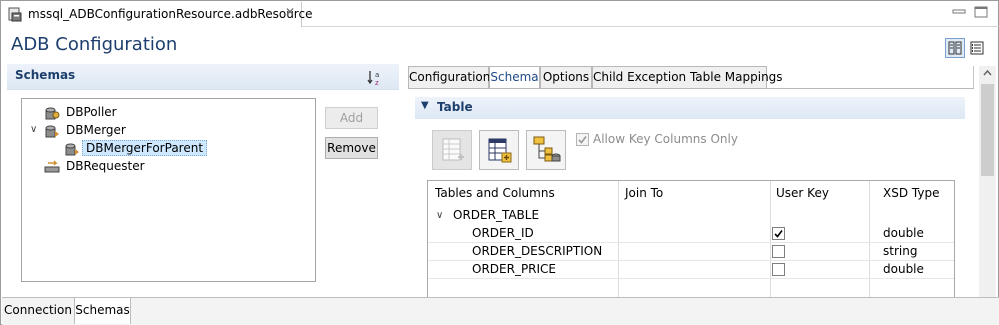 This screenshot has width=999, height=325. I want to click on tree-item-label: DBRequester, so click(105, 166).